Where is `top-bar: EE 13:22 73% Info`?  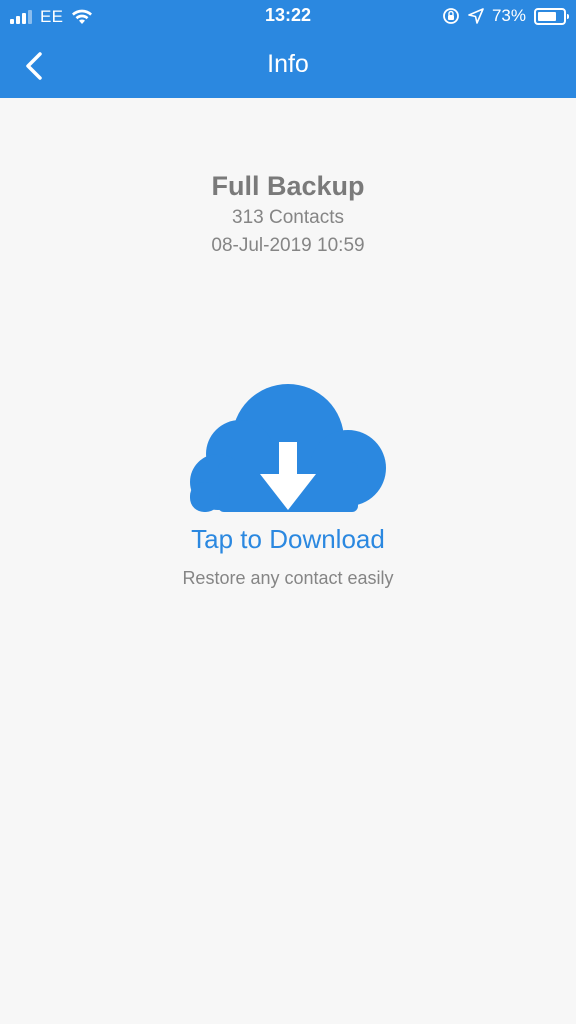
top-bar: EE 13:22 73% Info is located at coordinates (288, 49).